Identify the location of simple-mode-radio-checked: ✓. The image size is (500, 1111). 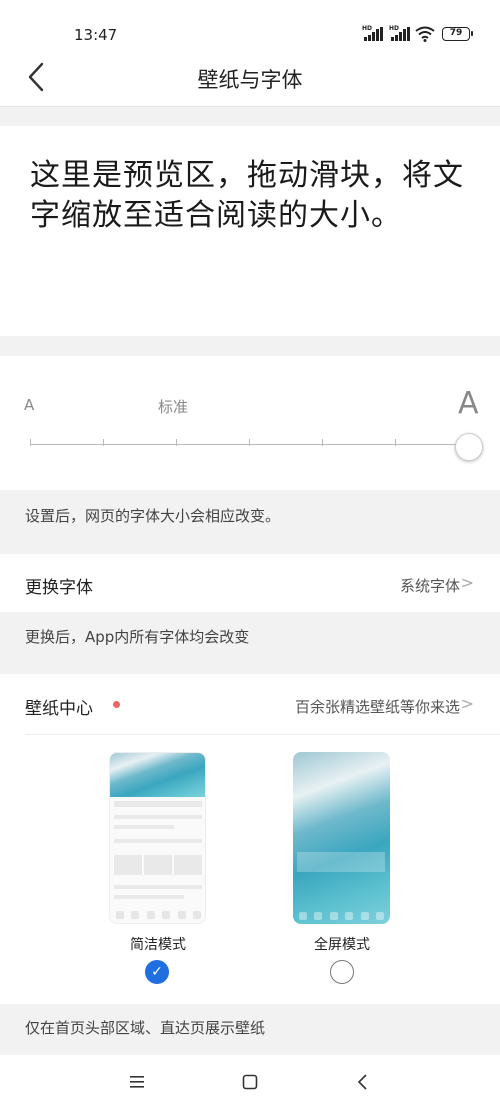
(157, 972).